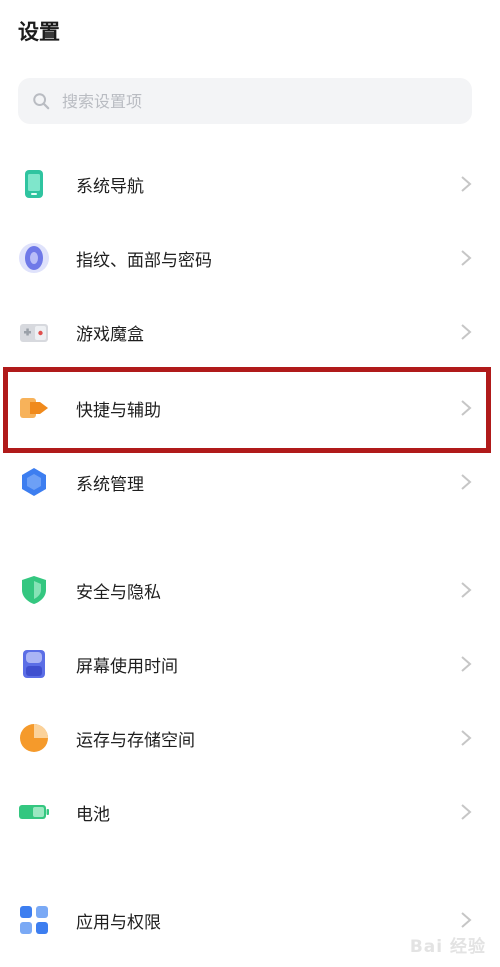  Describe the element at coordinates (34, 738) in the screenshot. I see `pie-chart-icon` at that location.